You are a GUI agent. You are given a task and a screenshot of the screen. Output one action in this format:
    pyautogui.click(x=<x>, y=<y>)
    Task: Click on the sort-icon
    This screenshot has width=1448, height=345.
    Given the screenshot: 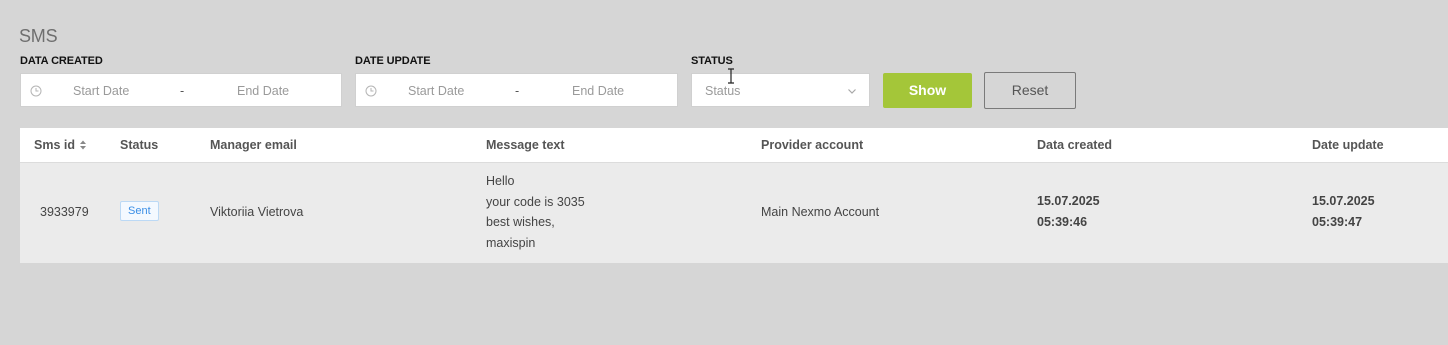 What is the action you would take?
    pyautogui.click(x=83, y=145)
    